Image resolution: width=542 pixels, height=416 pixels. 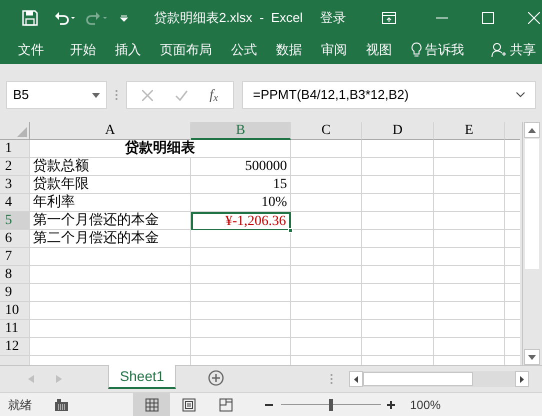 What do you see at coordinates (15, 311) in the screenshot?
I see `row-header: 10` at bounding box center [15, 311].